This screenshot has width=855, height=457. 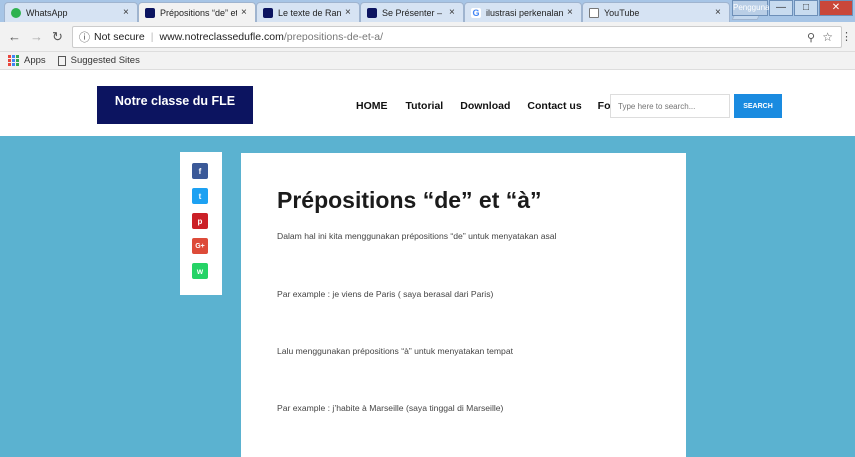 What do you see at coordinates (427, 61) in the screenshot?
I see `bookmarks-bar: Apps Suggested Sites` at bounding box center [427, 61].